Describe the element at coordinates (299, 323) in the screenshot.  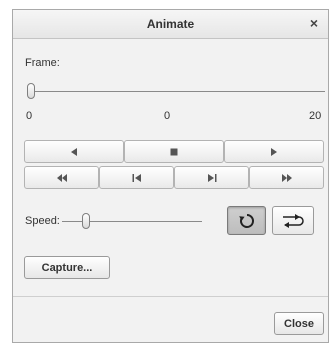
I see `close-button: Close` at that location.